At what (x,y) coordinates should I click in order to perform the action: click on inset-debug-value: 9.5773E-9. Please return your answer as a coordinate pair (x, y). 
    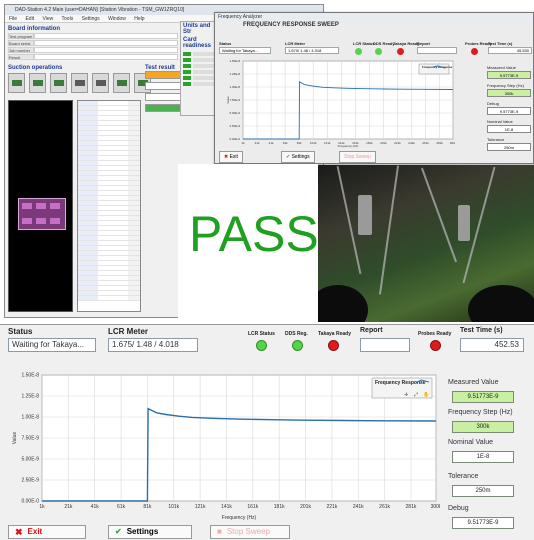
    Looking at the image, I should click on (509, 111).